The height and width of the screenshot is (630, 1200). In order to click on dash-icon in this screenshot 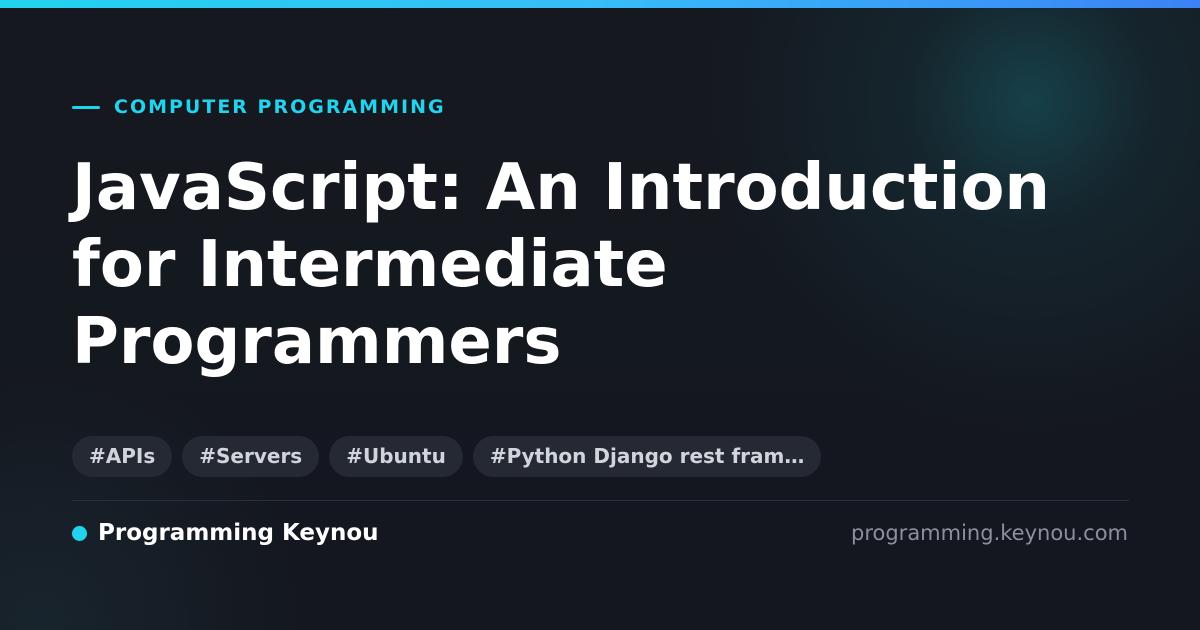, I will do `click(86, 107)`.